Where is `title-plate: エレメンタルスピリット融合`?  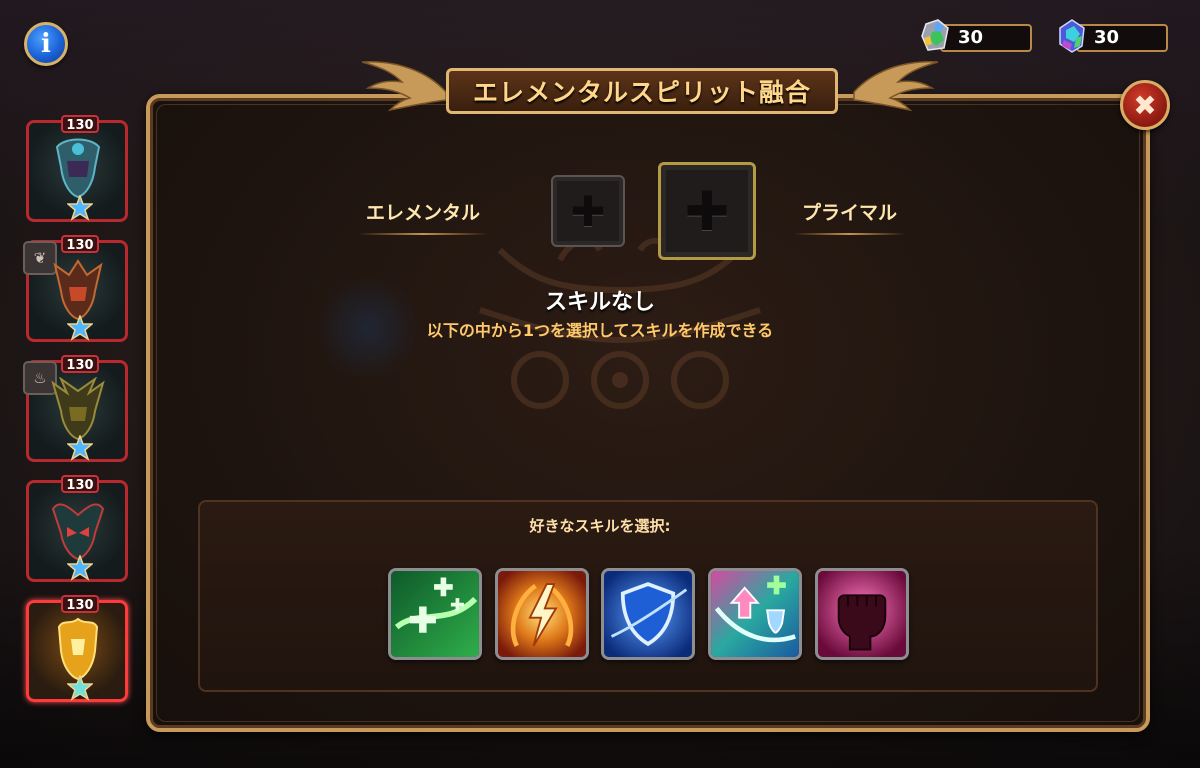 title-plate: エレメンタルスピリット融合 is located at coordinates (642, 91).